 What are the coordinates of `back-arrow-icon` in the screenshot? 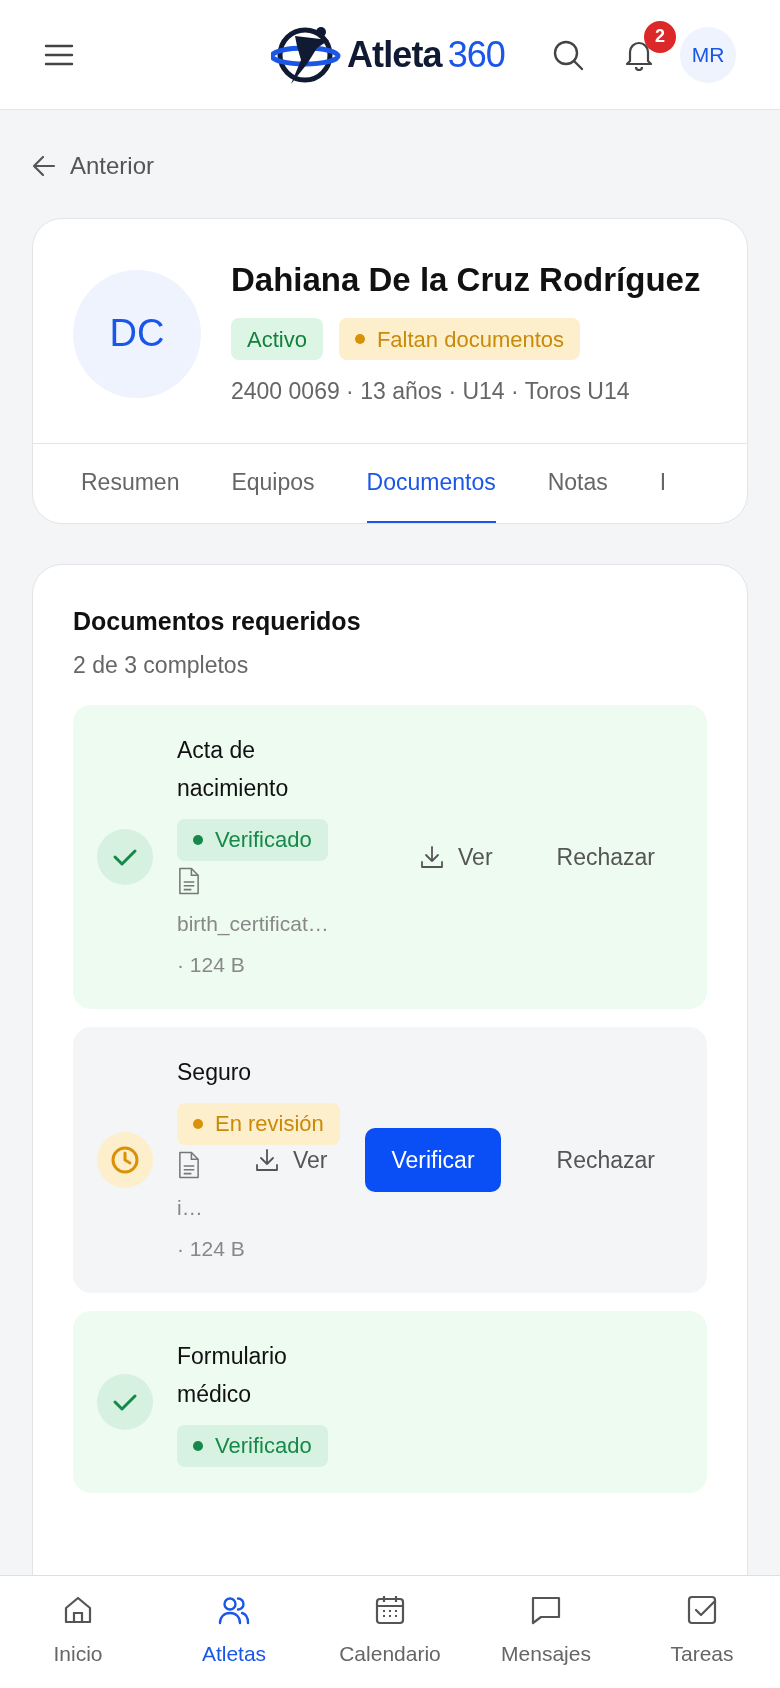 It's located at (44, 166).